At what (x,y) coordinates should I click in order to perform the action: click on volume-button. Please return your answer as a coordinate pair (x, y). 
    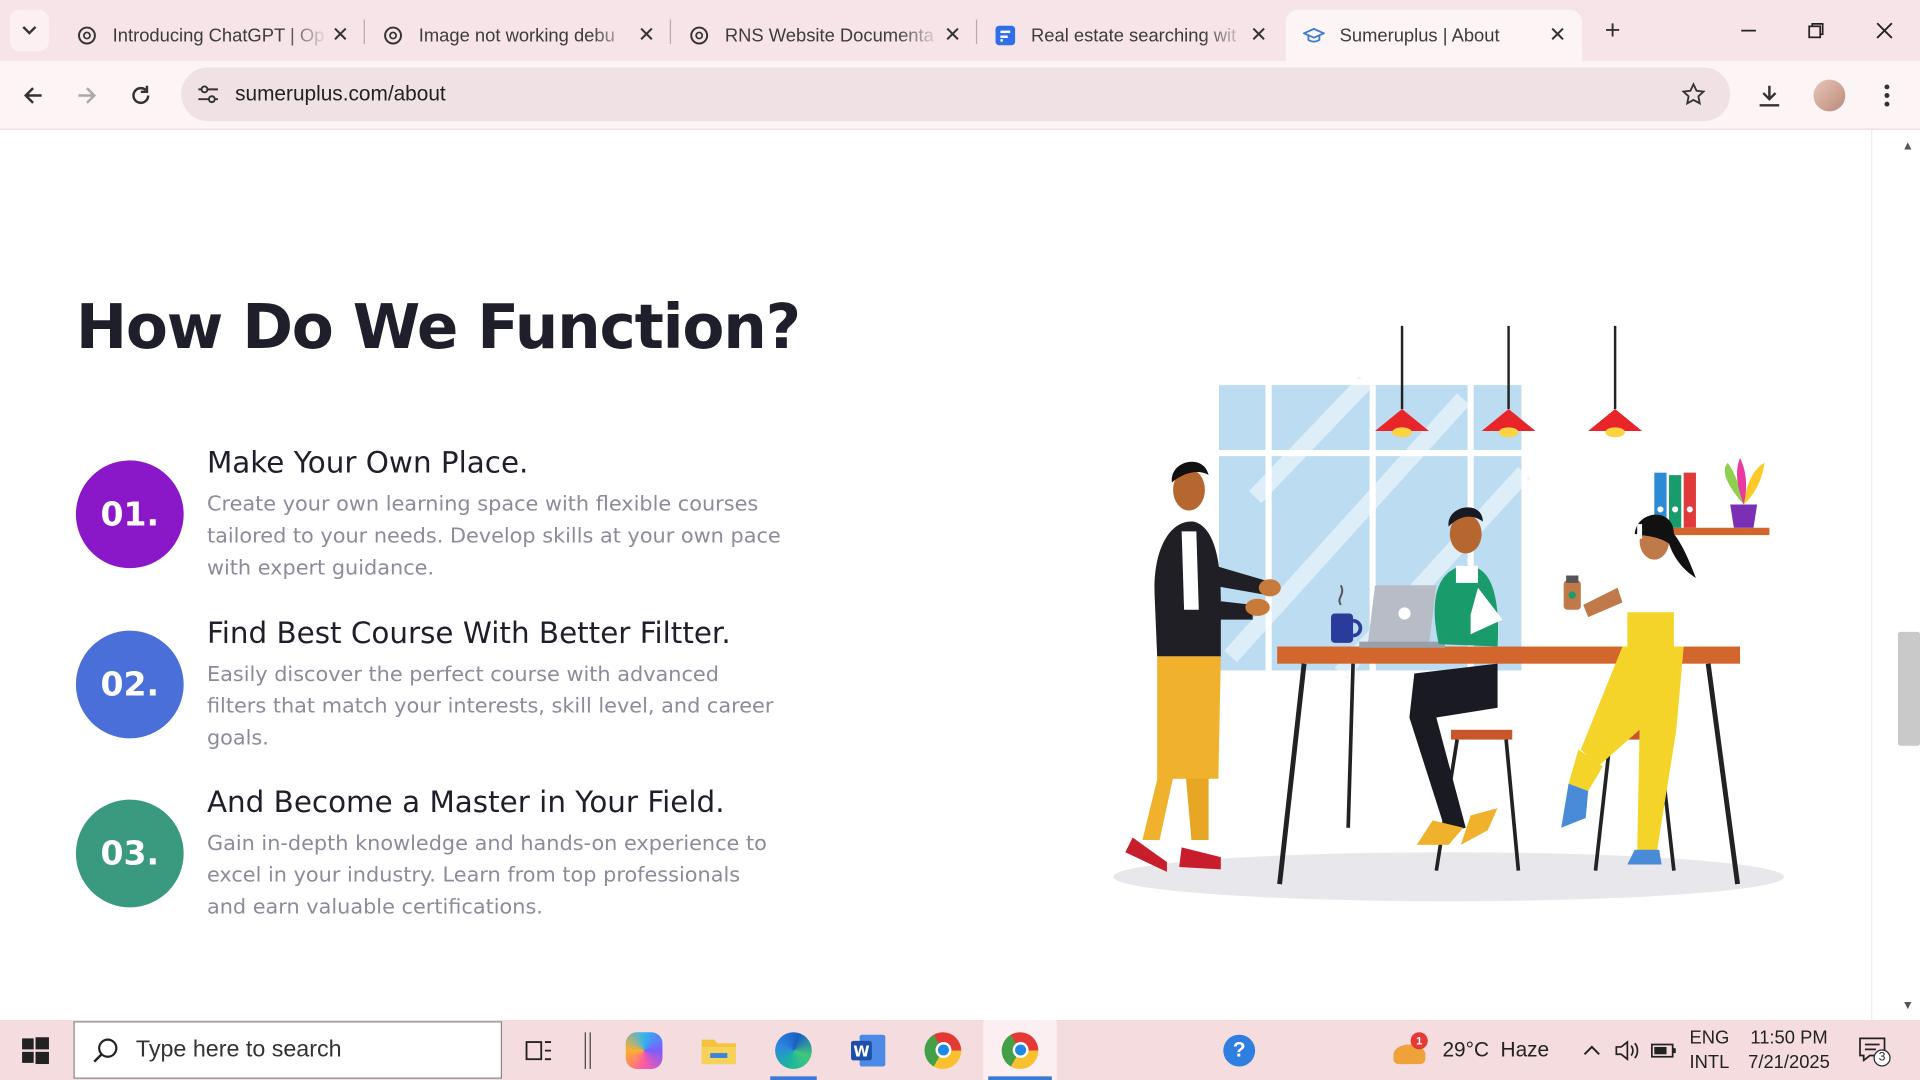
    Looking at the image, I should click on (1627, 1050).